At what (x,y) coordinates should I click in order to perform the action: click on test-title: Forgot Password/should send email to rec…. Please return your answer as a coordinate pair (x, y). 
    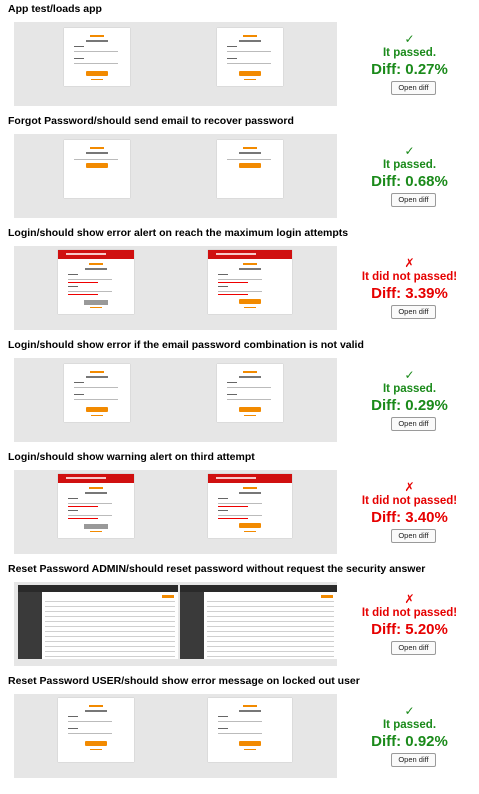
    Looking at the image, I should click on (151, 121).